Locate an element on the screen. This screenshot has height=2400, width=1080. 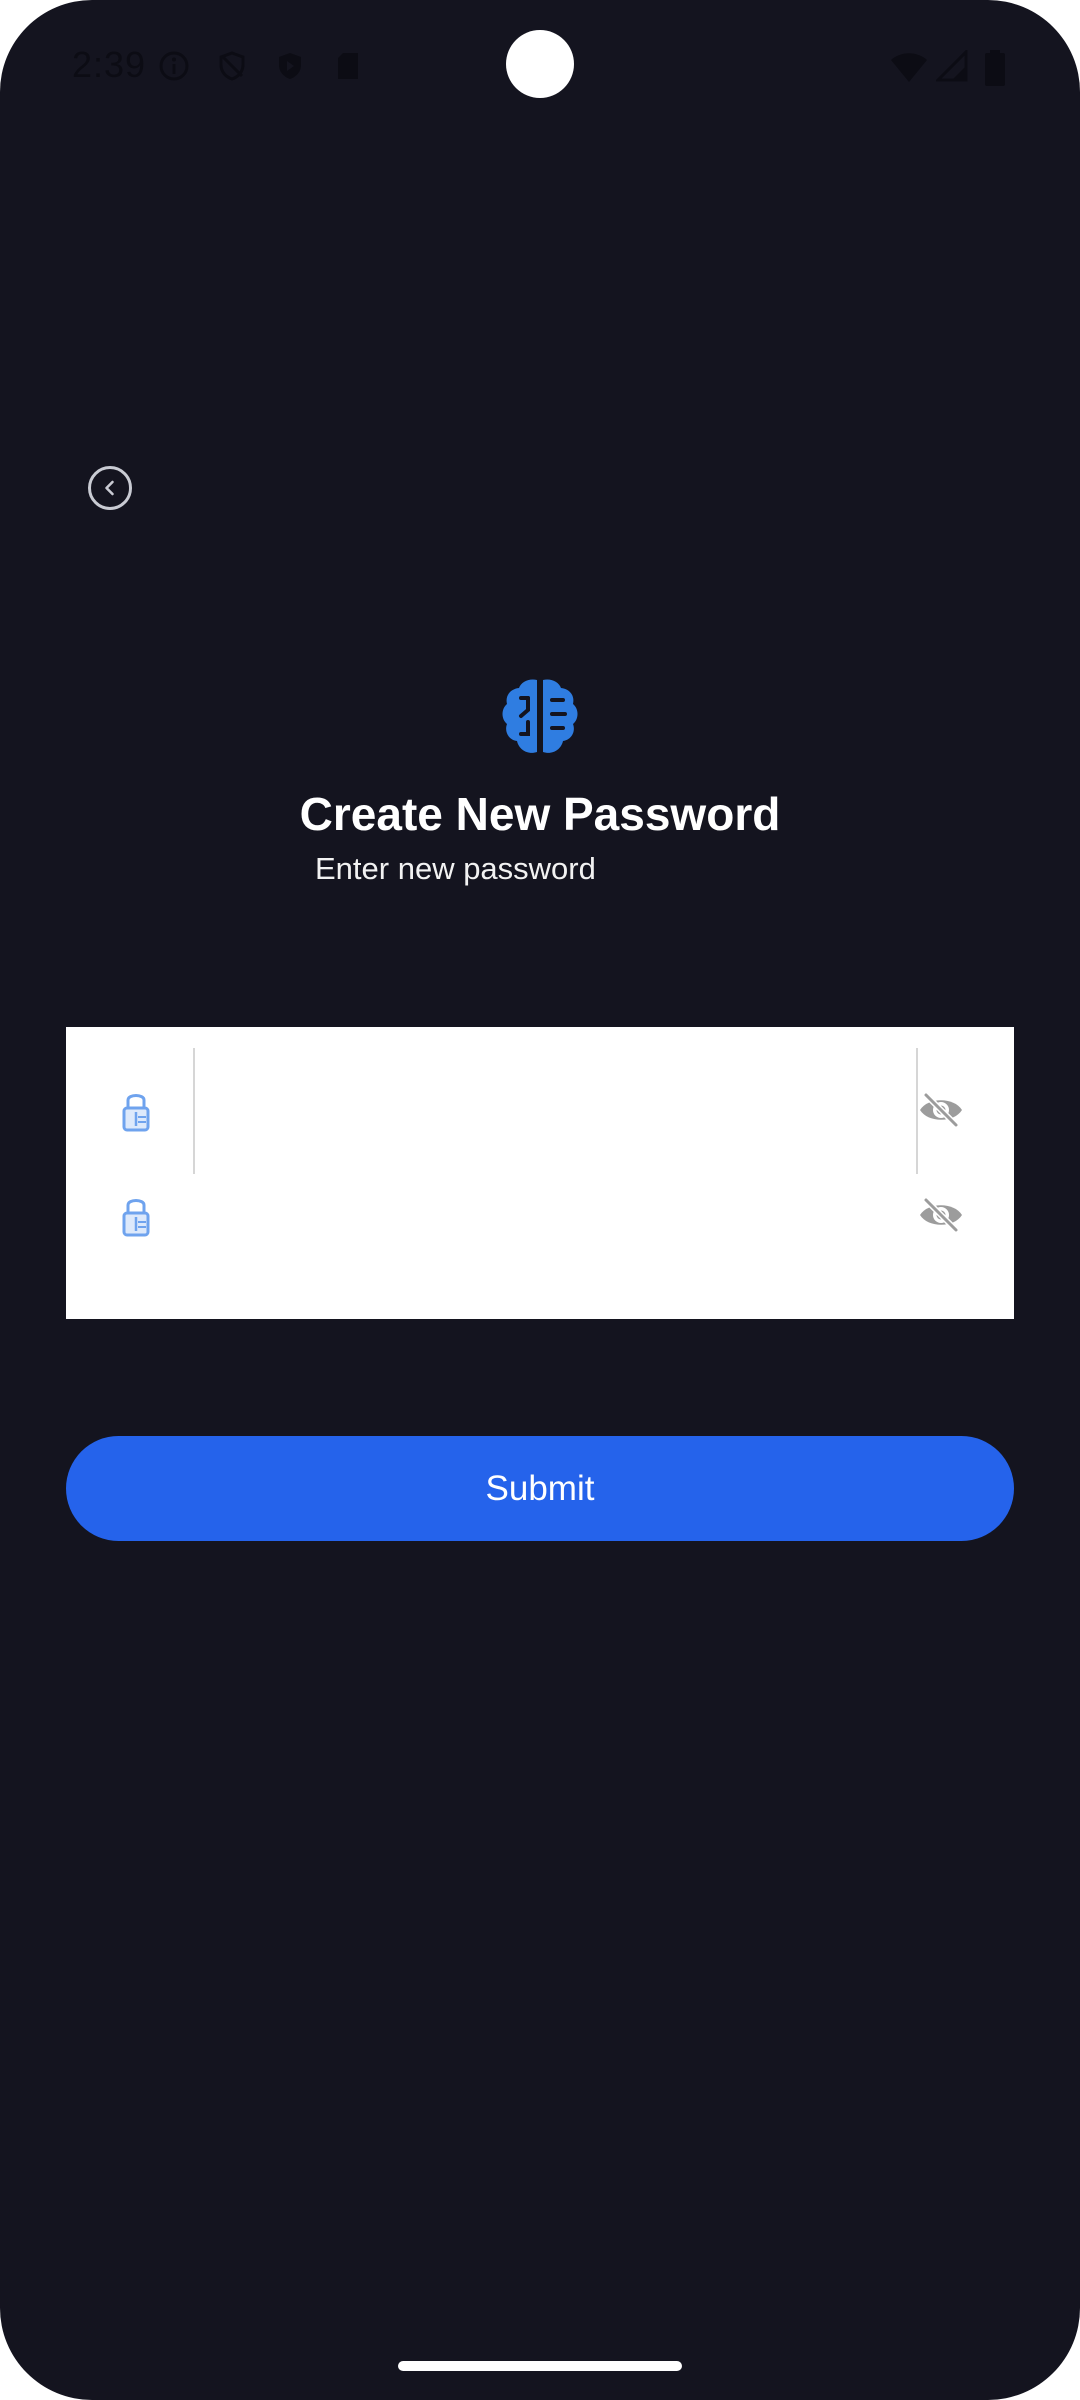
password-form is located at coordinates (540, 1173).